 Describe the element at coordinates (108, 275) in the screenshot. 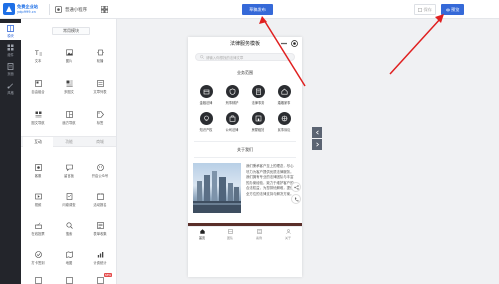

I see `new-badge: NEW` at that location.